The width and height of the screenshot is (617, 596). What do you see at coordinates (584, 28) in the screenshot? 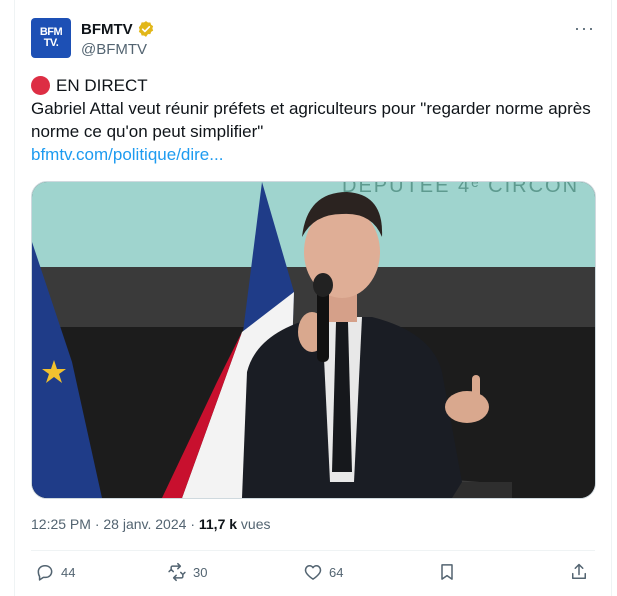
I see `more-options-icon: ···` at bounding box center [584, 28].